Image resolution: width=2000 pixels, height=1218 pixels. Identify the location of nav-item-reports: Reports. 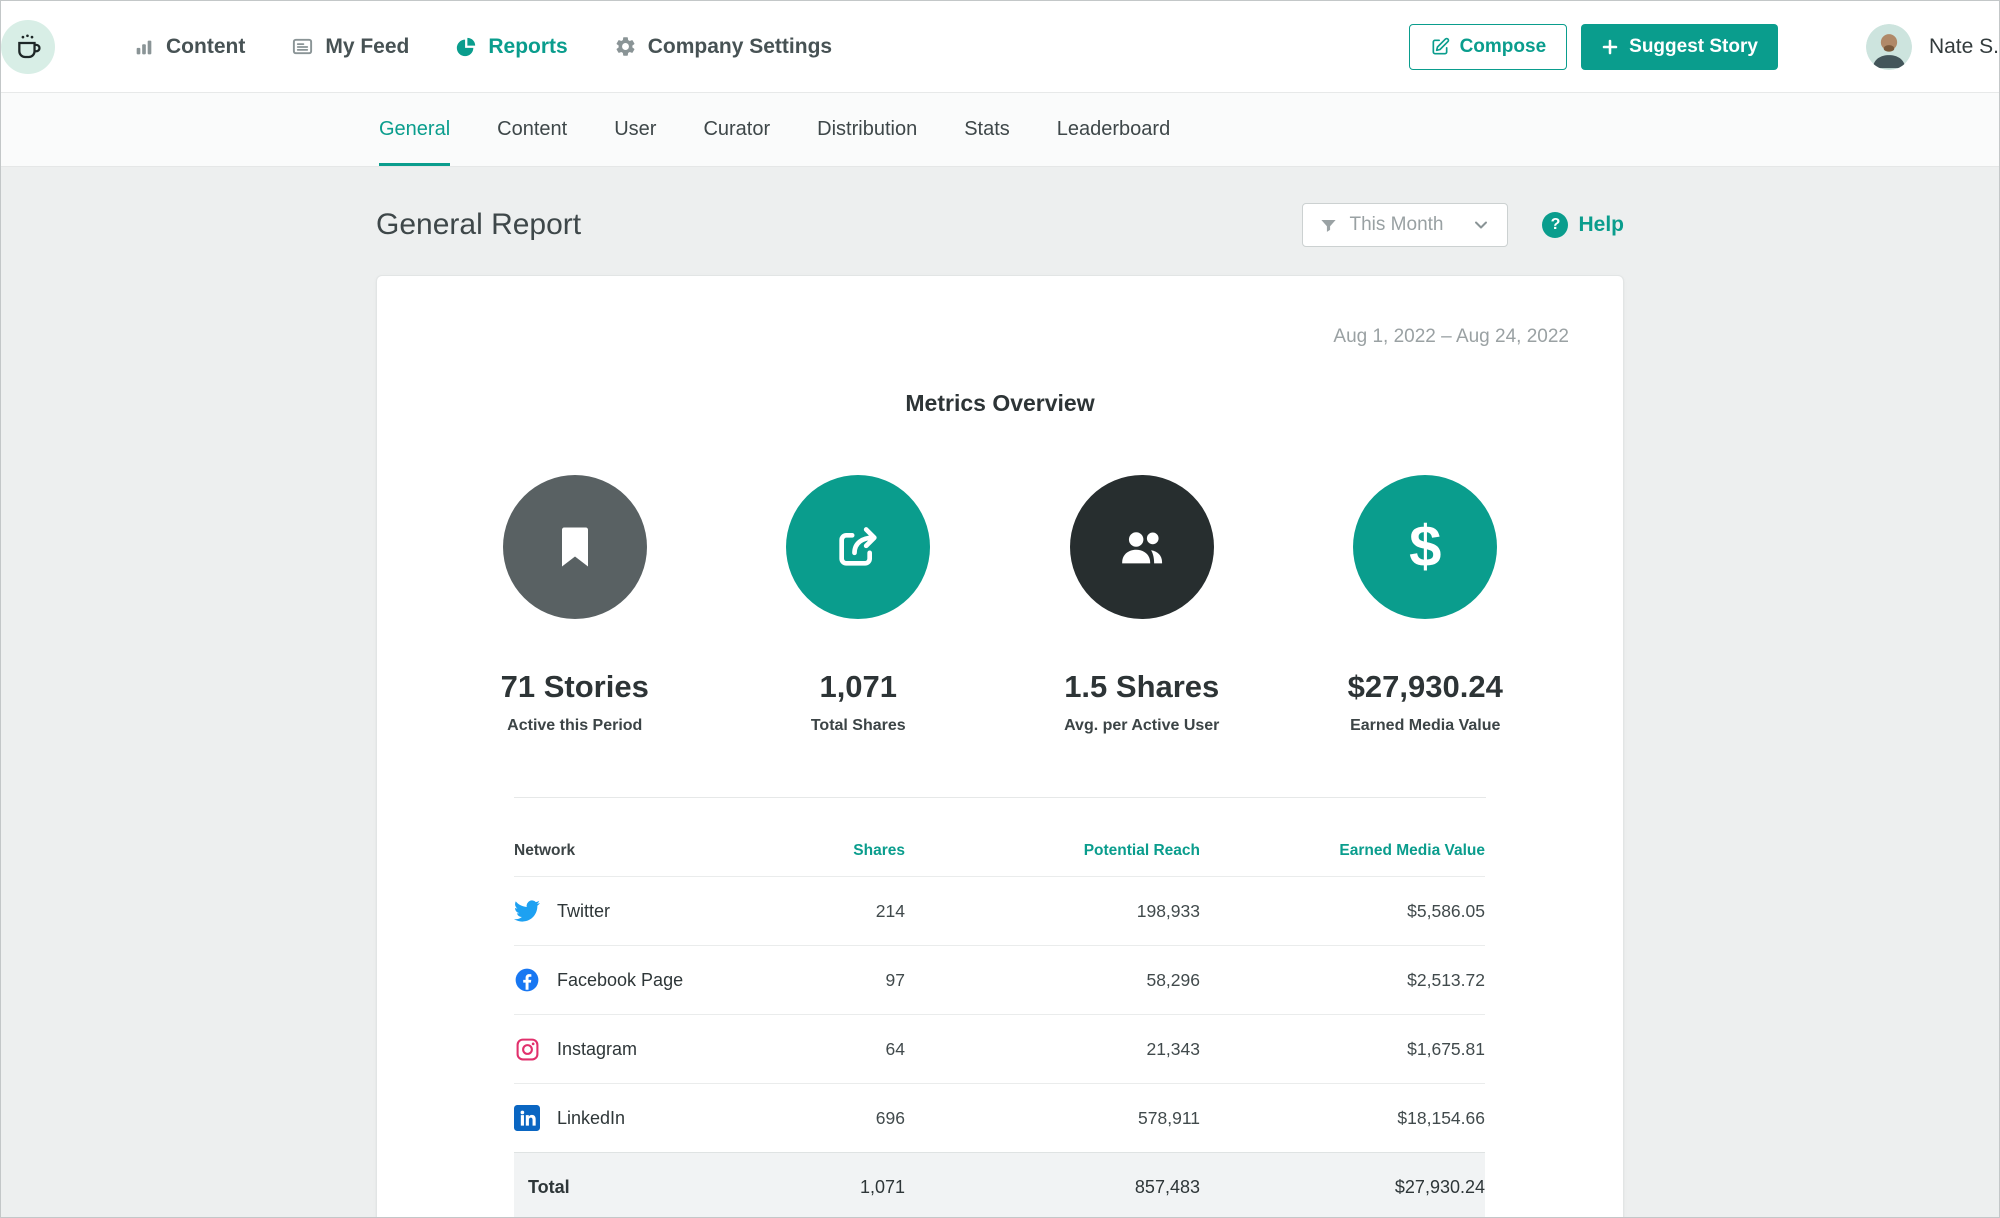
(511, 46).